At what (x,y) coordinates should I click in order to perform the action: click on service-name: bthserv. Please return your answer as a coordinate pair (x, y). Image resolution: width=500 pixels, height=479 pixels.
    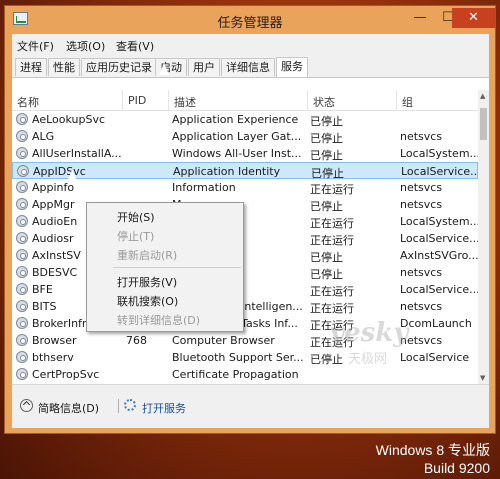
    Looking at the image, I should click on (53, 357).